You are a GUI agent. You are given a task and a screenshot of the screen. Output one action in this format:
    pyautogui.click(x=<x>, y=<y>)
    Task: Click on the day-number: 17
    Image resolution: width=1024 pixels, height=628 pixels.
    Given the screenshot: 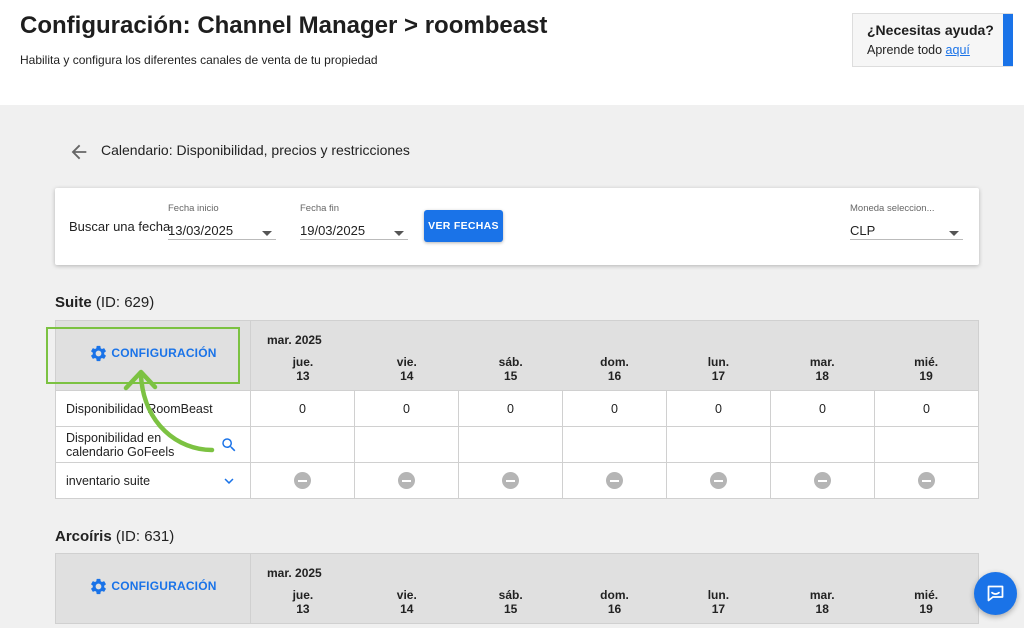 What is the action you would take?
    pyautogui.click(x=718, y=376)
    